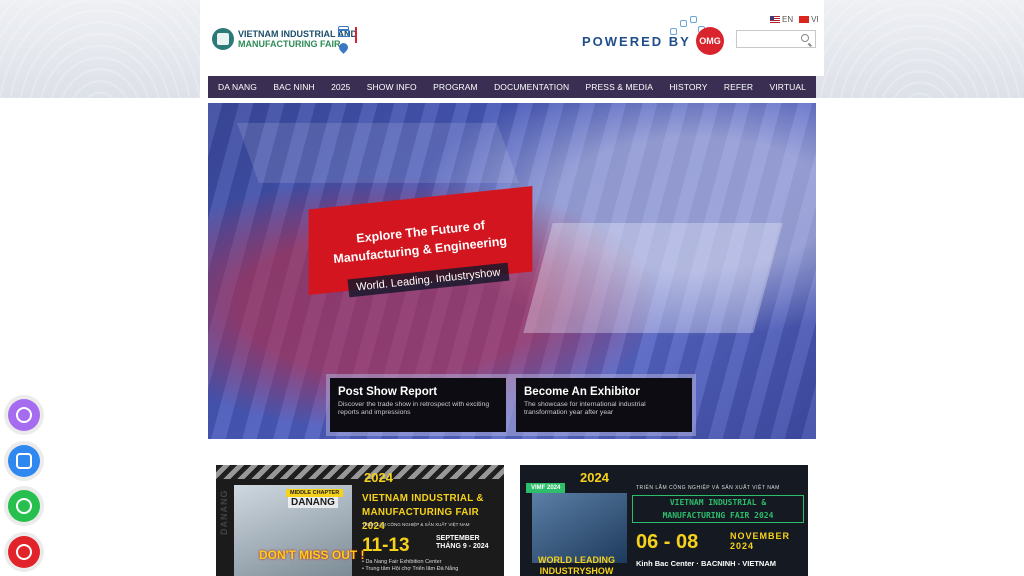  I want to click on promo-side-text: DANANG, so click(224, 512).